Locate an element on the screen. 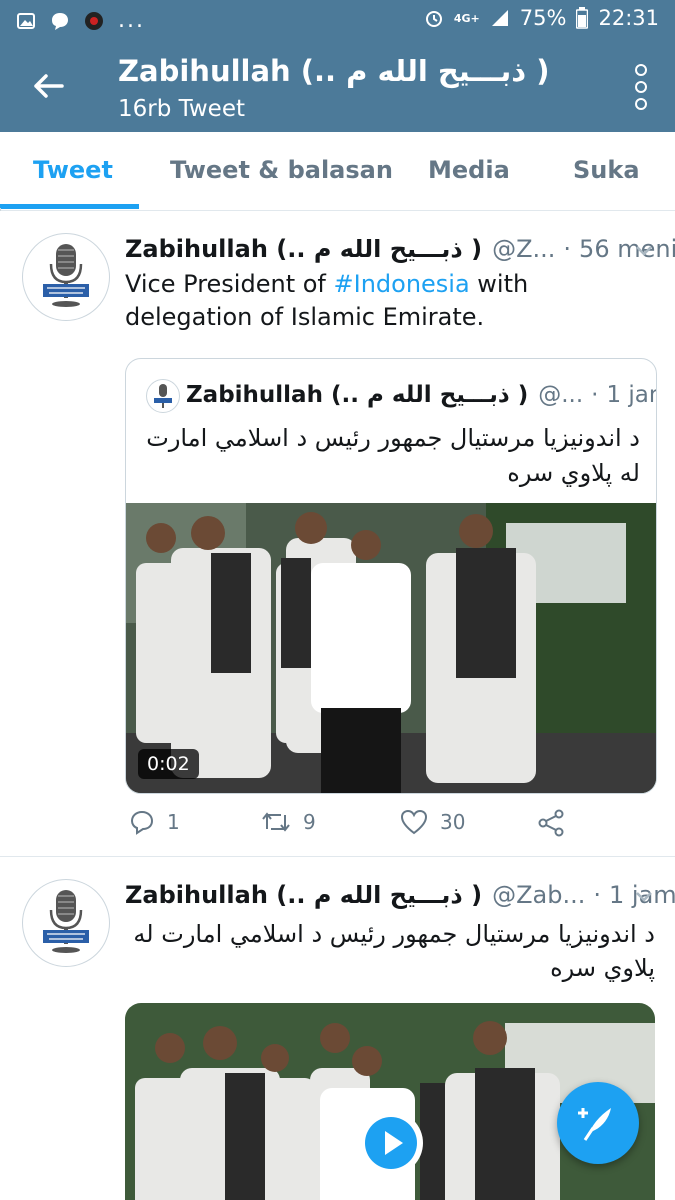 Image resolution: width=675 pixels, height=1200 pixels. compose-tweet-button is located at coordinates (598, 1123).